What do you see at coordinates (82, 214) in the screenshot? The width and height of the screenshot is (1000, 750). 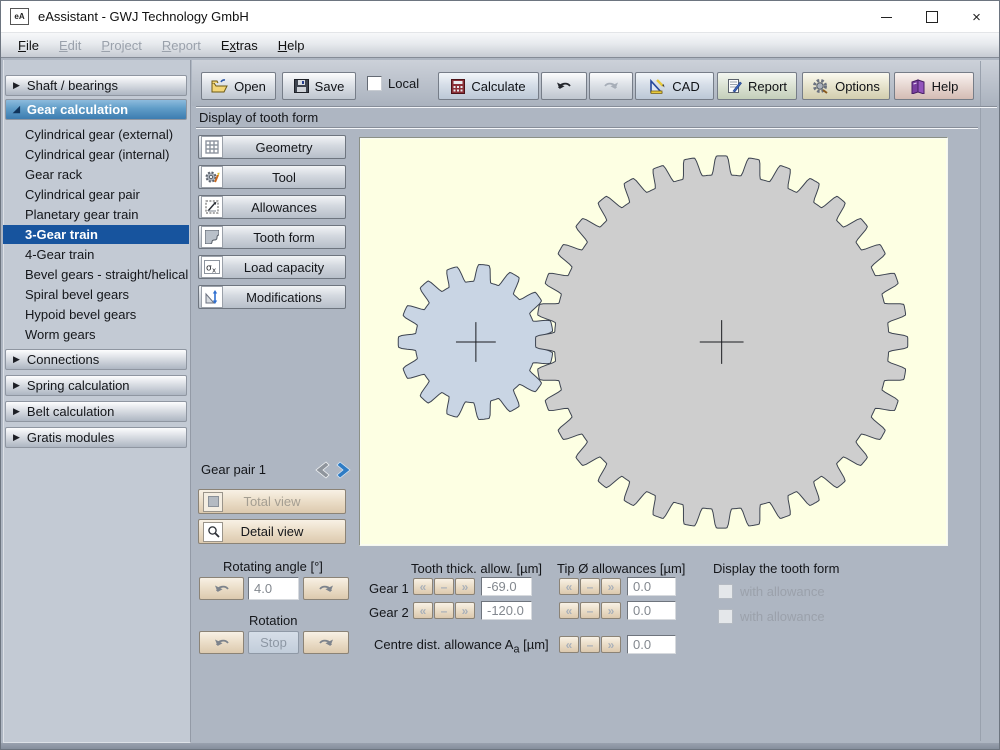 I see `item-label: Planetary gear train` at bounding box center [82, 214].